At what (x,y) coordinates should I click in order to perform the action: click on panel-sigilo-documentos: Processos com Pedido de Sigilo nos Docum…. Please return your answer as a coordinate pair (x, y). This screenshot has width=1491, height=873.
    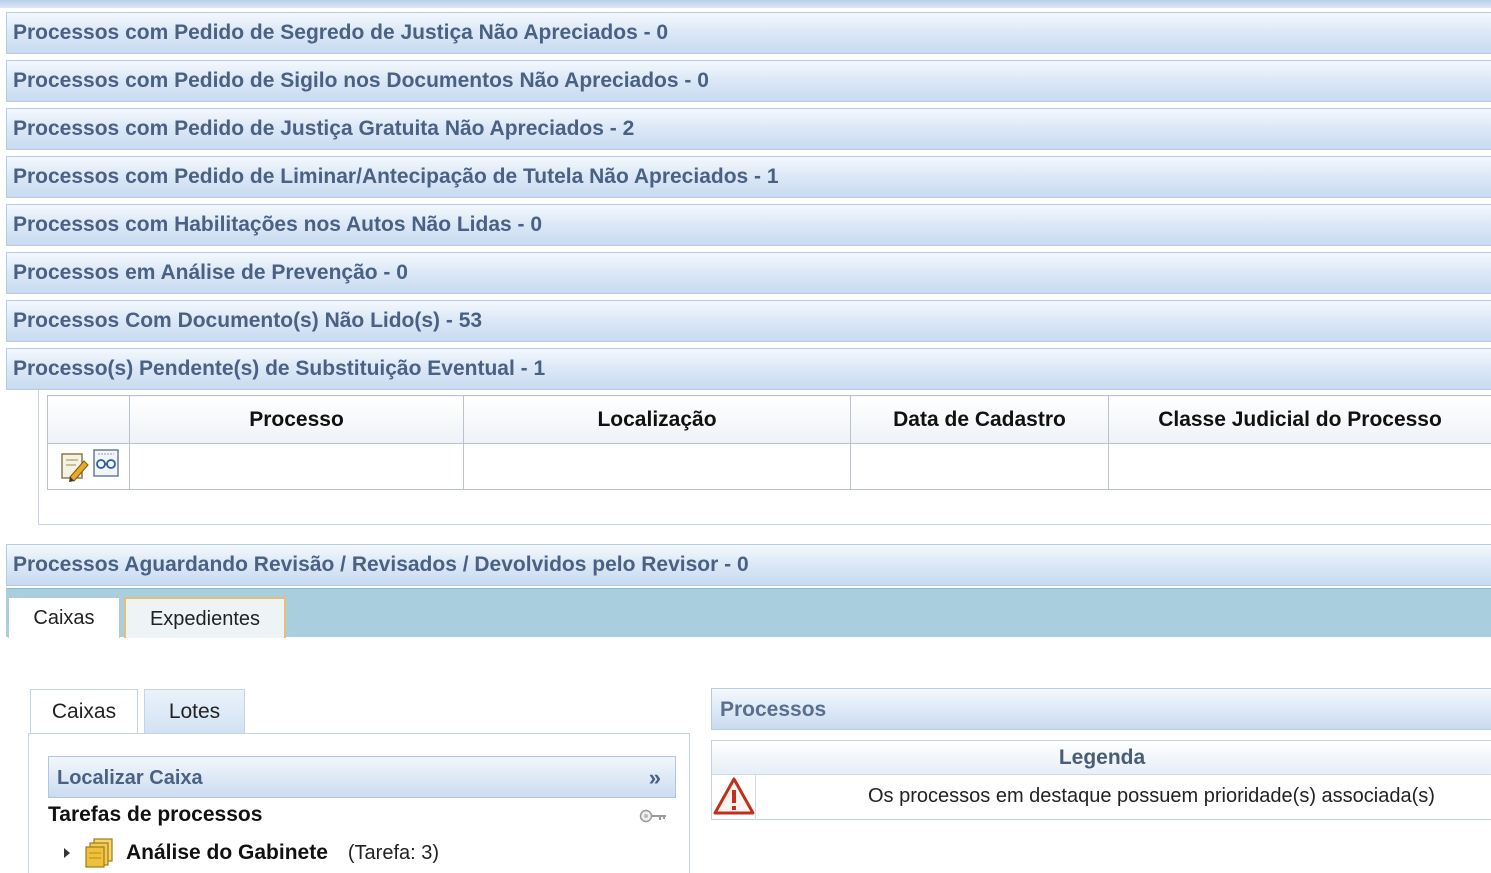
    Looking at the image, I should click on (748, 81).